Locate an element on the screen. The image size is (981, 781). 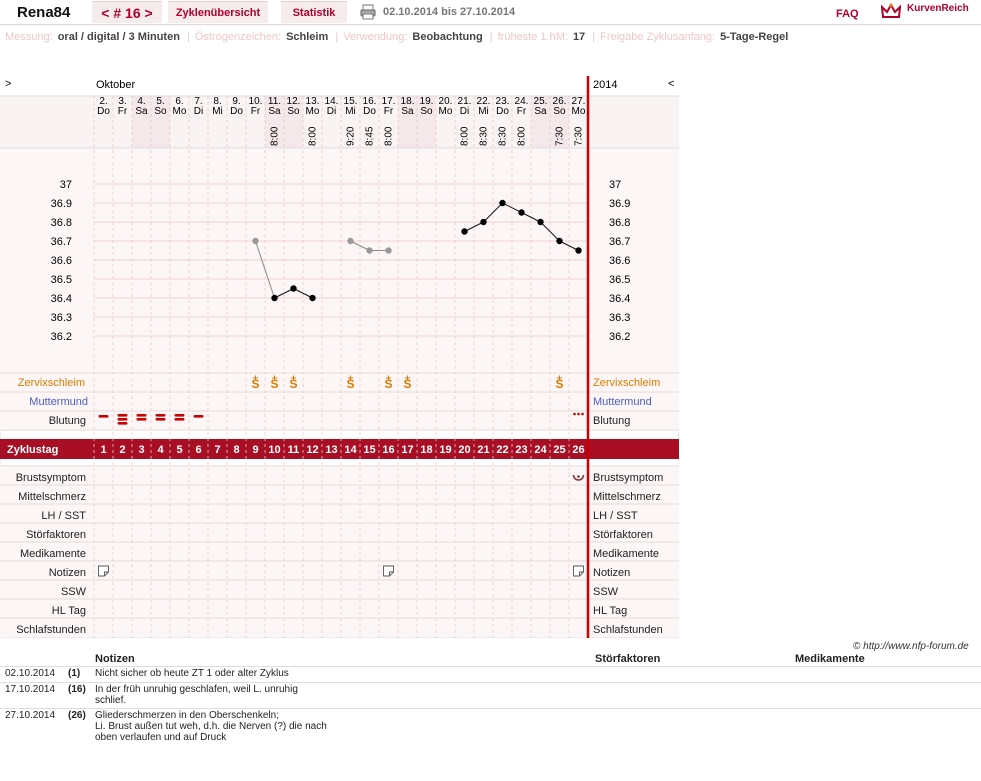
month-label: Oktober is located at coordinates (115, 85).